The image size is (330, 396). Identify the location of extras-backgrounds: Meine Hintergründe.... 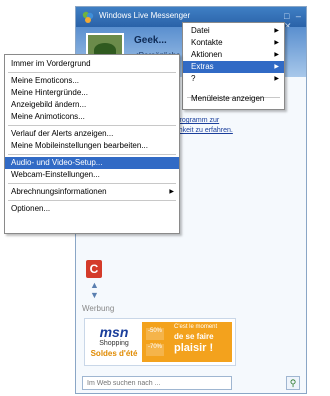
(92, 93).